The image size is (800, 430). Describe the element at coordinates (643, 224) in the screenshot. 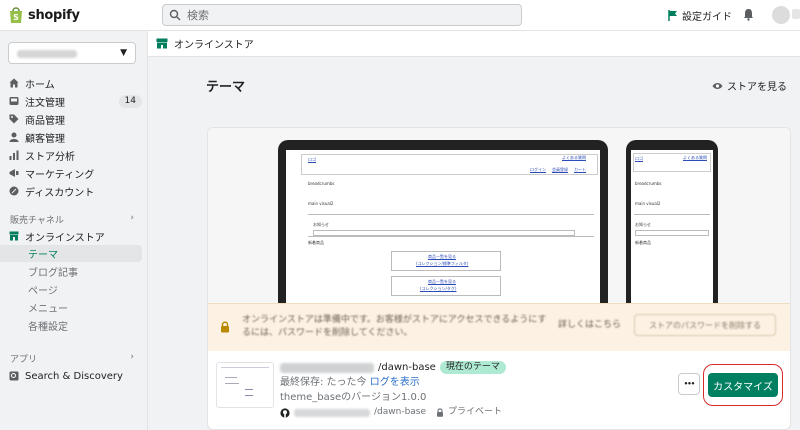

I see `preview-mobile-news: お知らせ` at that location.